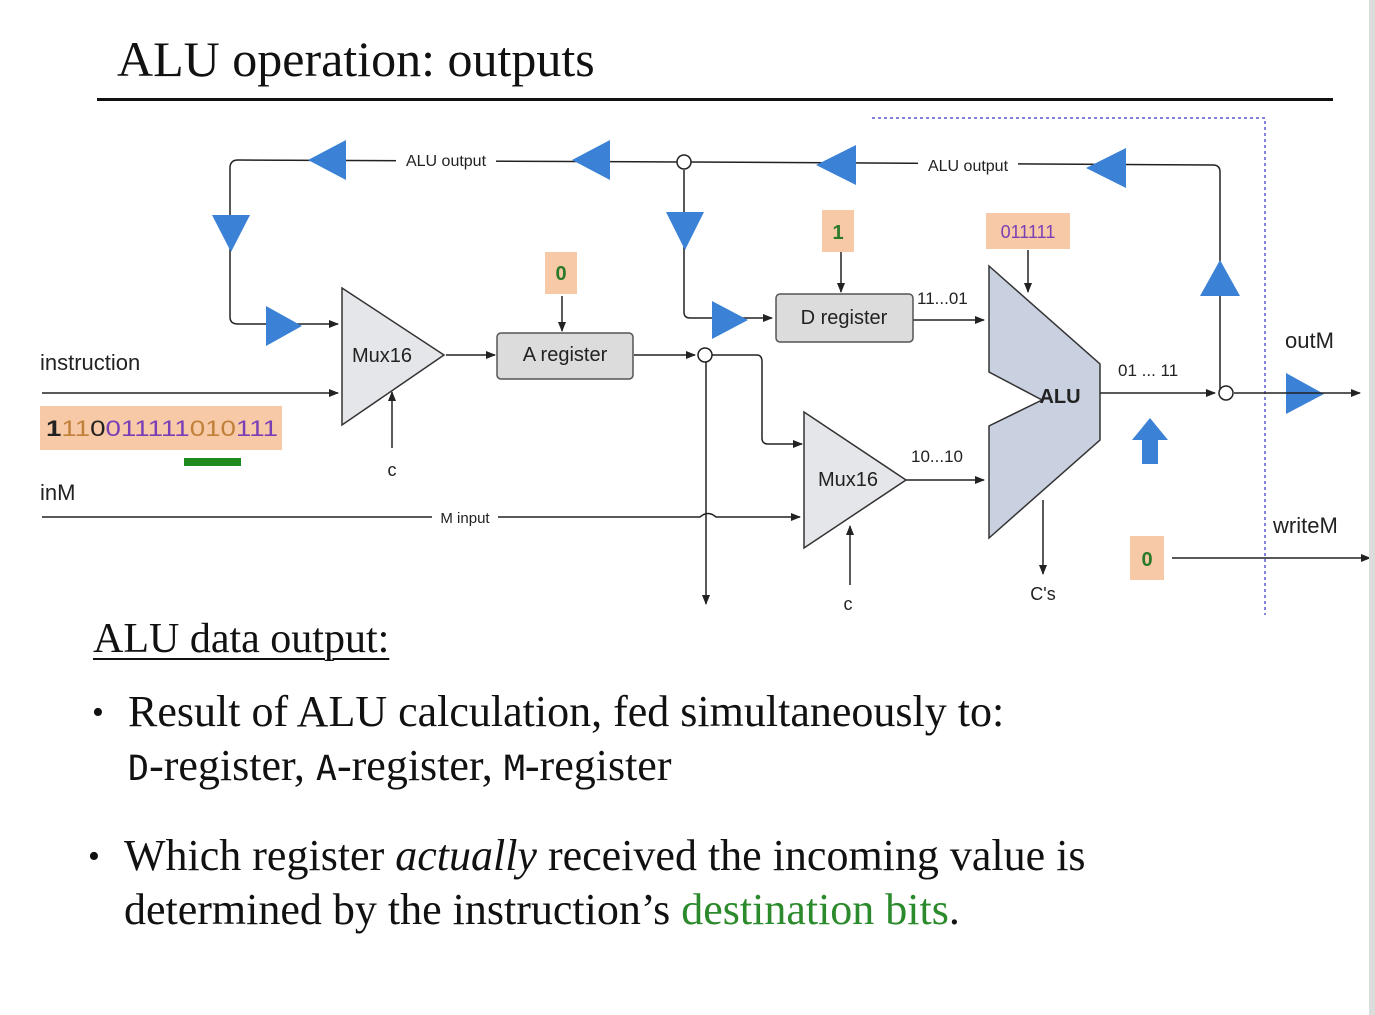  I want to click on code-d: D, so click(139, 769).